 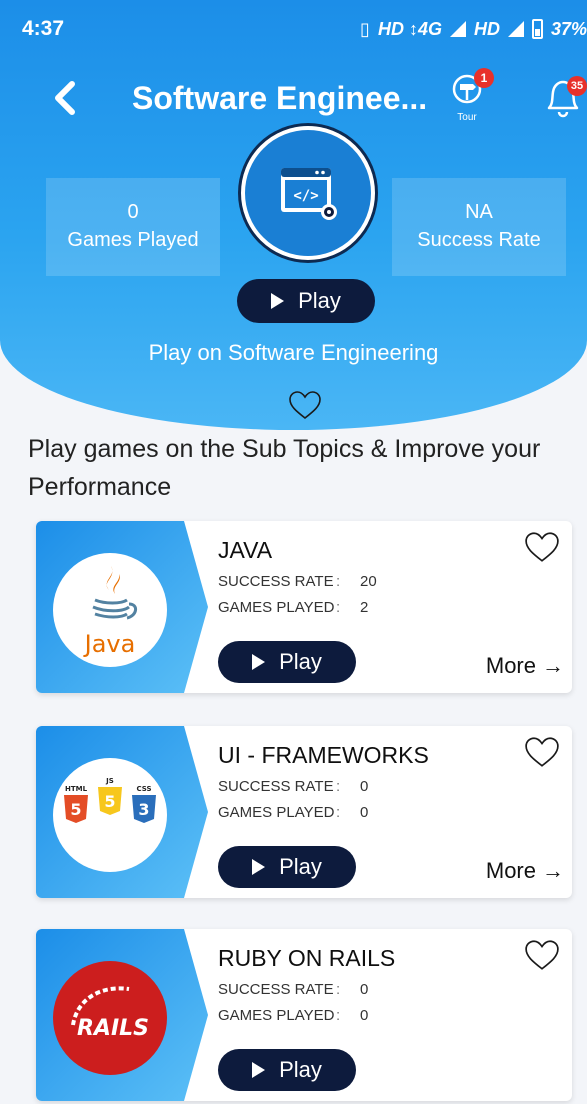 What do you see at coordinates (484, 78) in the screenshot?
I see `tour-badge: 1` at bounding box center [484, 78].